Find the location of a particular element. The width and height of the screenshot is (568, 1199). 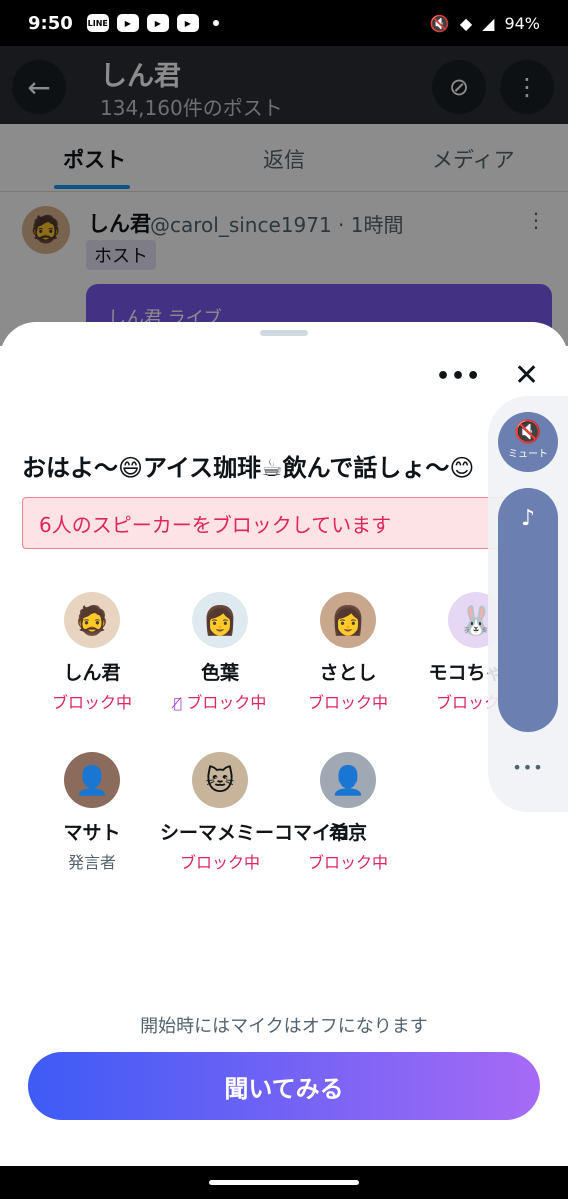

banner-text: 6人のスピーカーをブロックしています is located at coordinates (215, 524).